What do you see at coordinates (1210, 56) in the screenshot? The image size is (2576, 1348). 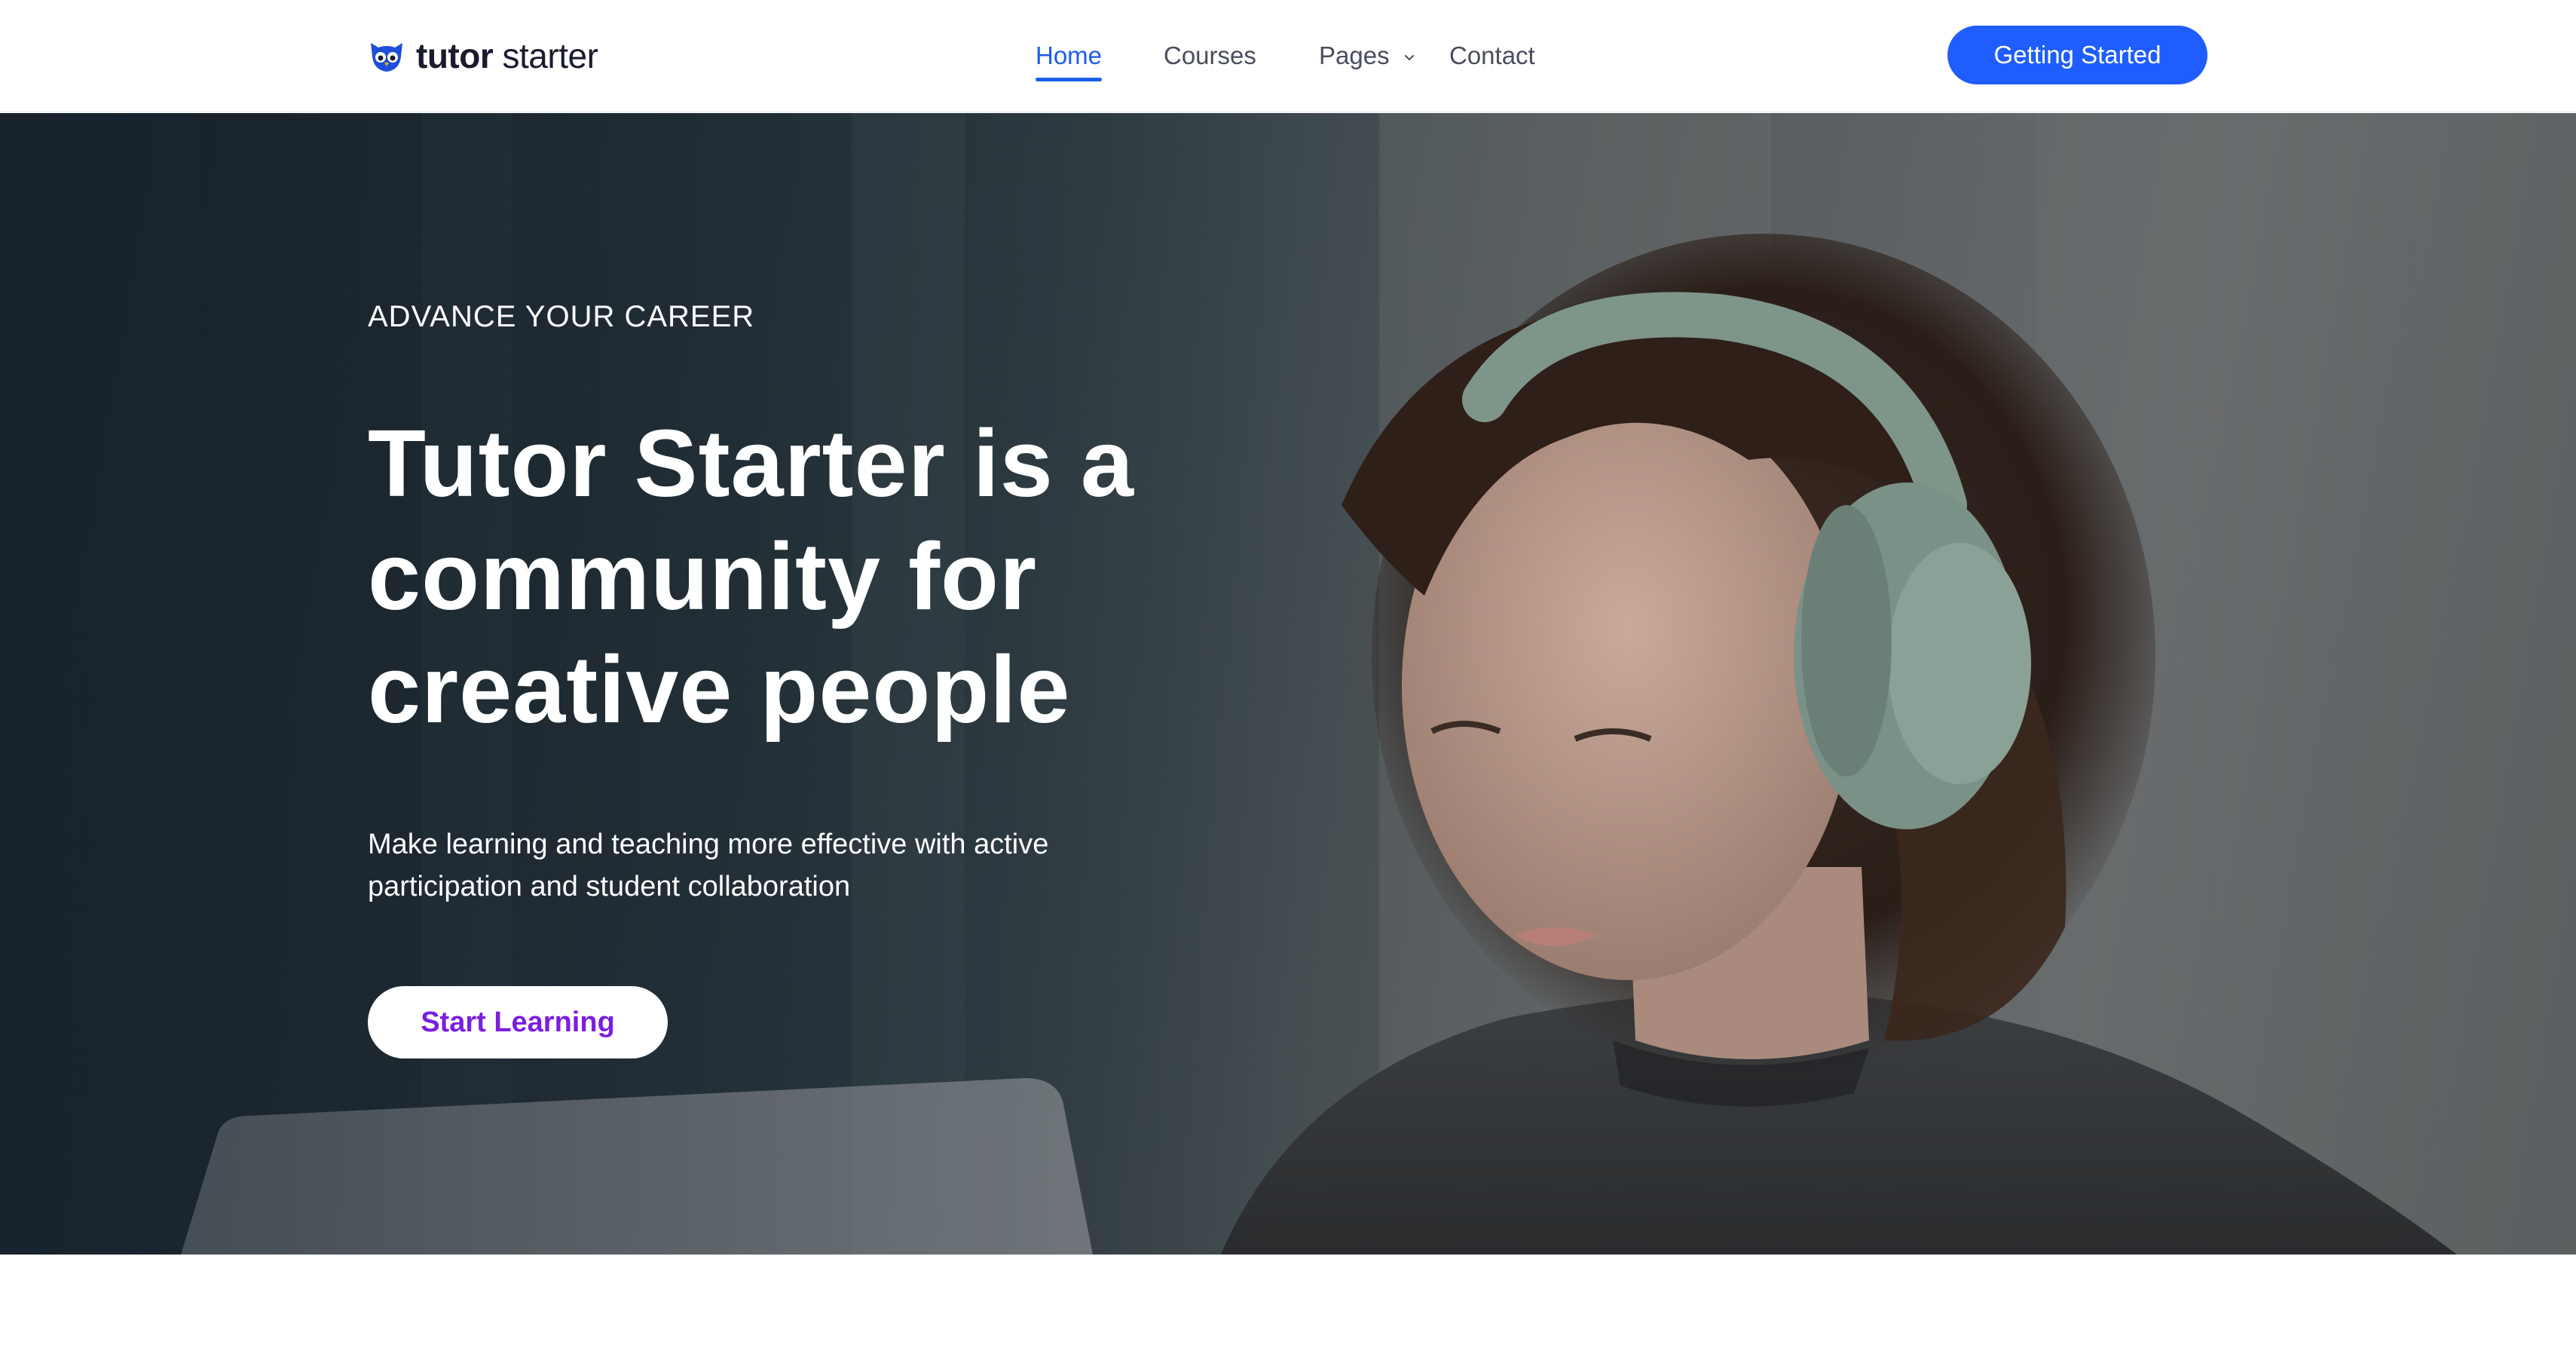 I see `nav-item-courses: Courses` at bounding box center [1210, 56].